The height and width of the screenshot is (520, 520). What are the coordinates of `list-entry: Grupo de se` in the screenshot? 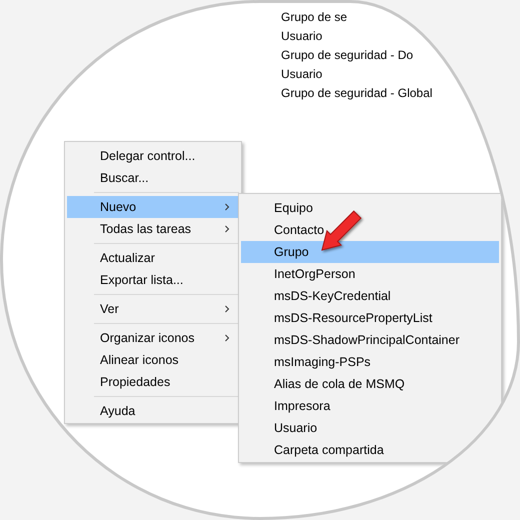 It's located at (314, 17).